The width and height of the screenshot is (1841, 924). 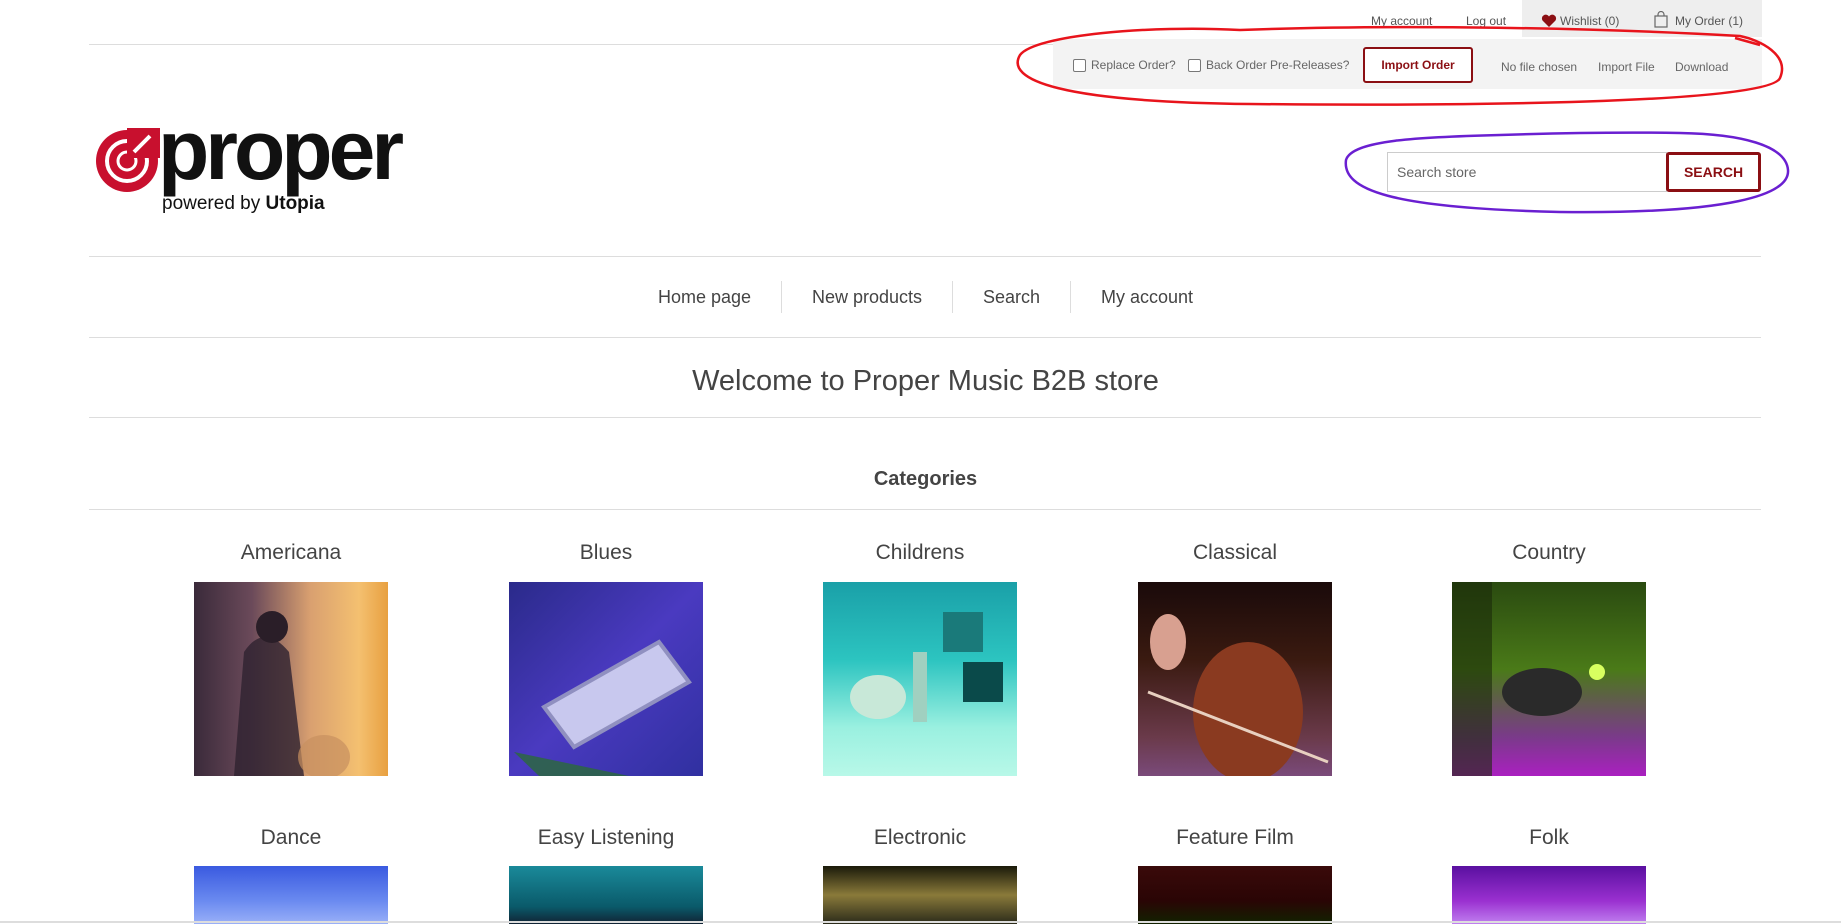 What do you see at coordinates (1147, 297) in the screenshot?
I see `nav-my-account: My account` at bounding box center [1147, 297].